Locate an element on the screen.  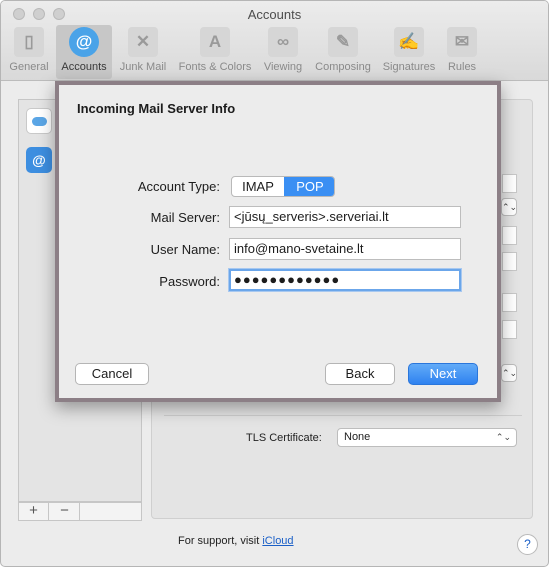
toolbar-tab-label: Signatures is located at coordinates (409, 67).